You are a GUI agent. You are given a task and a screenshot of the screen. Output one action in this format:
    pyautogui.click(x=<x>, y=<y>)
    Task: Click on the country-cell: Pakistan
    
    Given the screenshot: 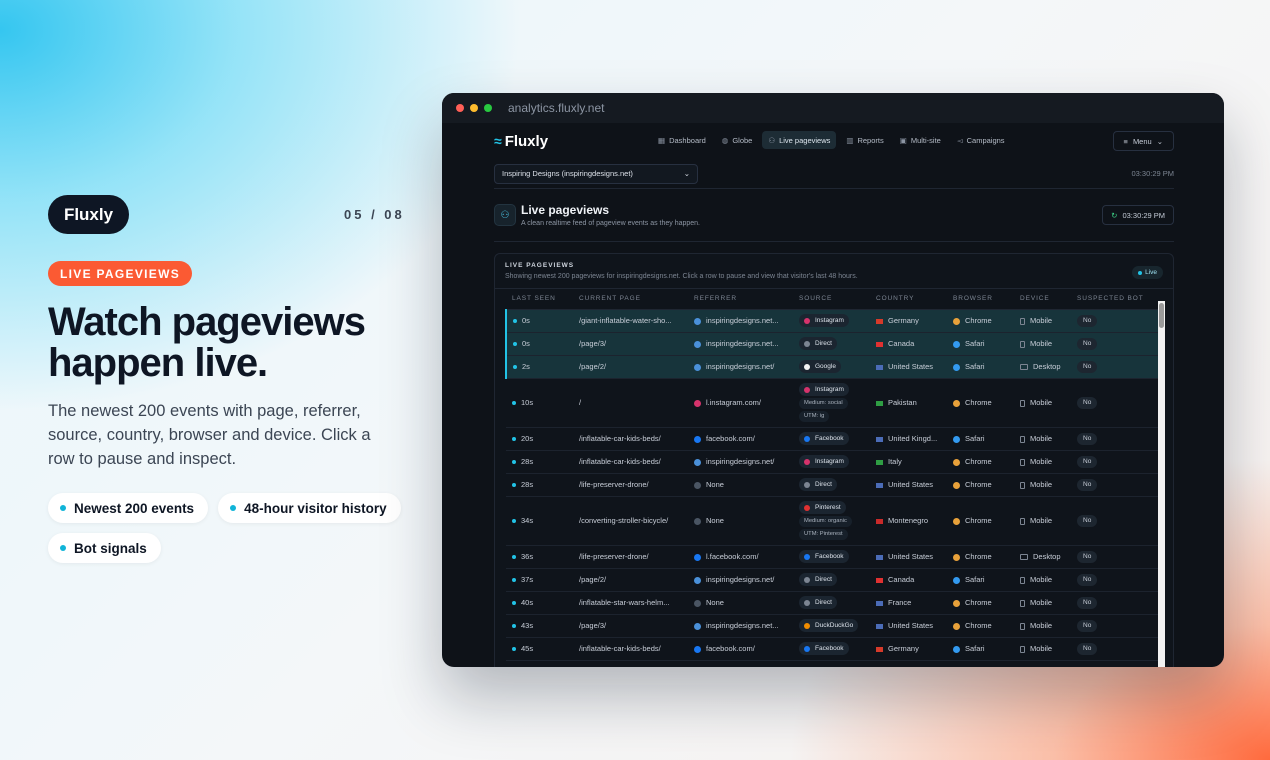 What is the action you would take?
    pyautogui.click(x=908, y=403)
    